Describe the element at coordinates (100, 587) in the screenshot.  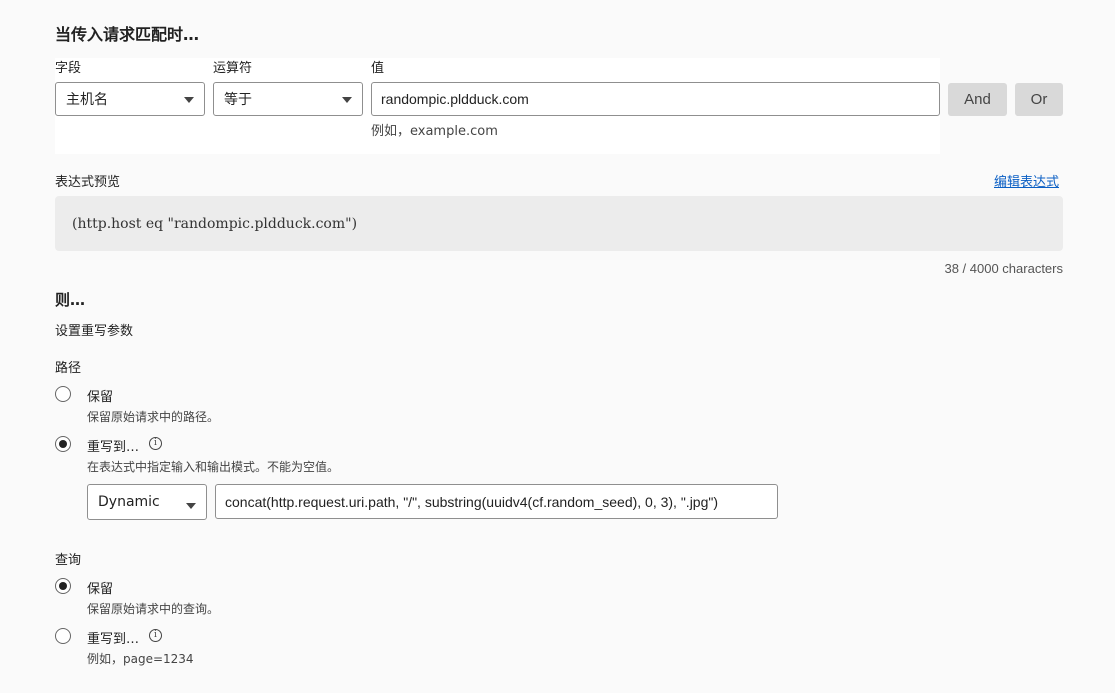
I see `query-preserve-label: 保留` at that location.